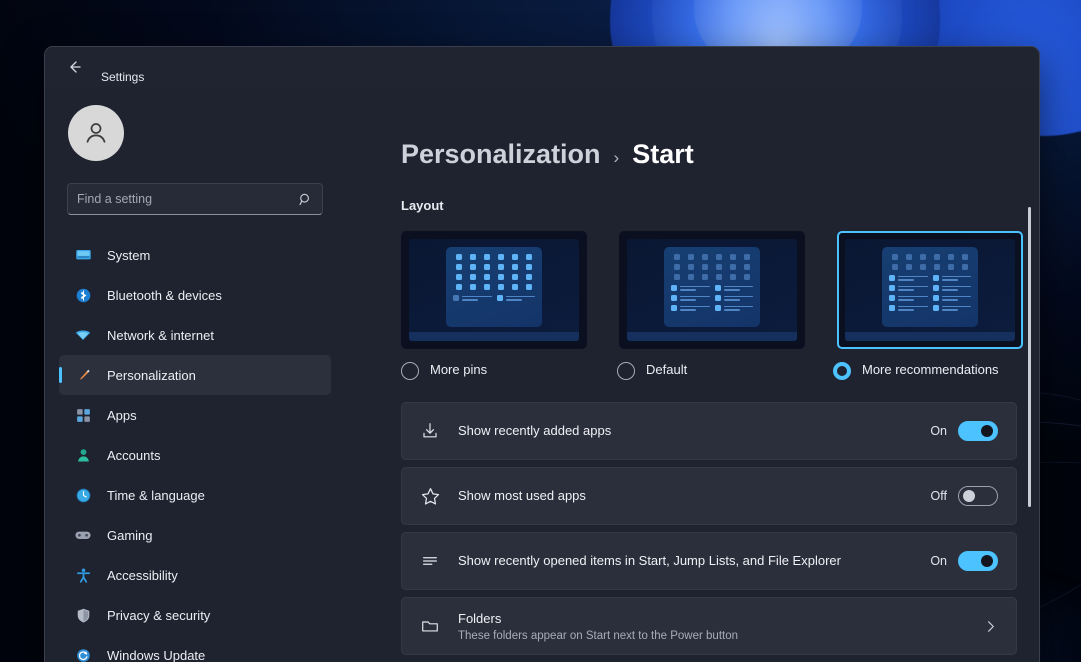 The height and width of the screenshot is (662, 1081). Describe the element at coordinates (709, 154) in the screenshot. I see `breadcrumb: Personalization › Start` at that location.